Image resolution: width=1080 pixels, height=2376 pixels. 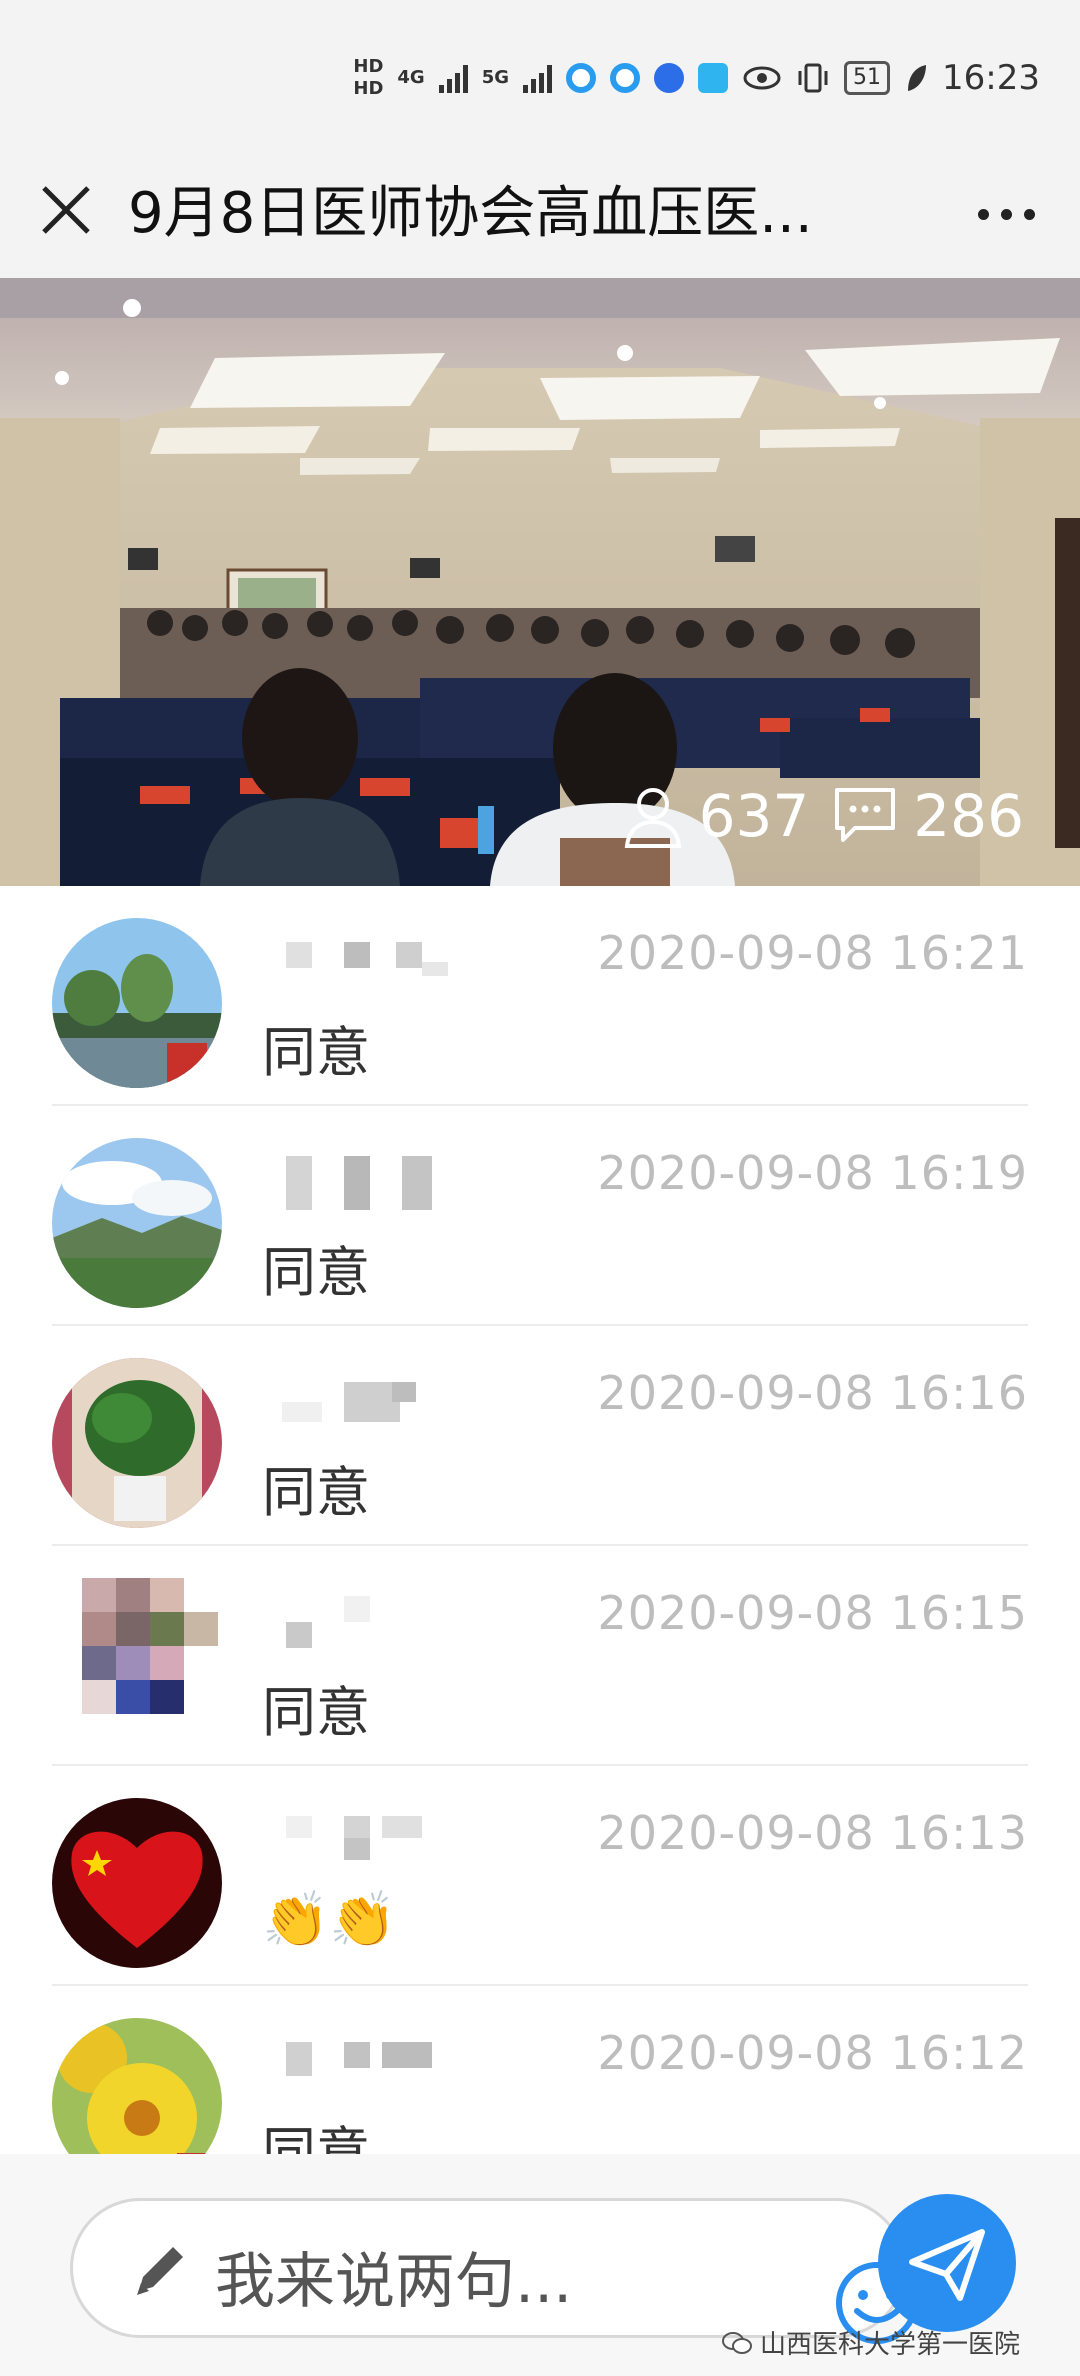 I want to click on viewer-stat: 637, so click(x=716, y=816).